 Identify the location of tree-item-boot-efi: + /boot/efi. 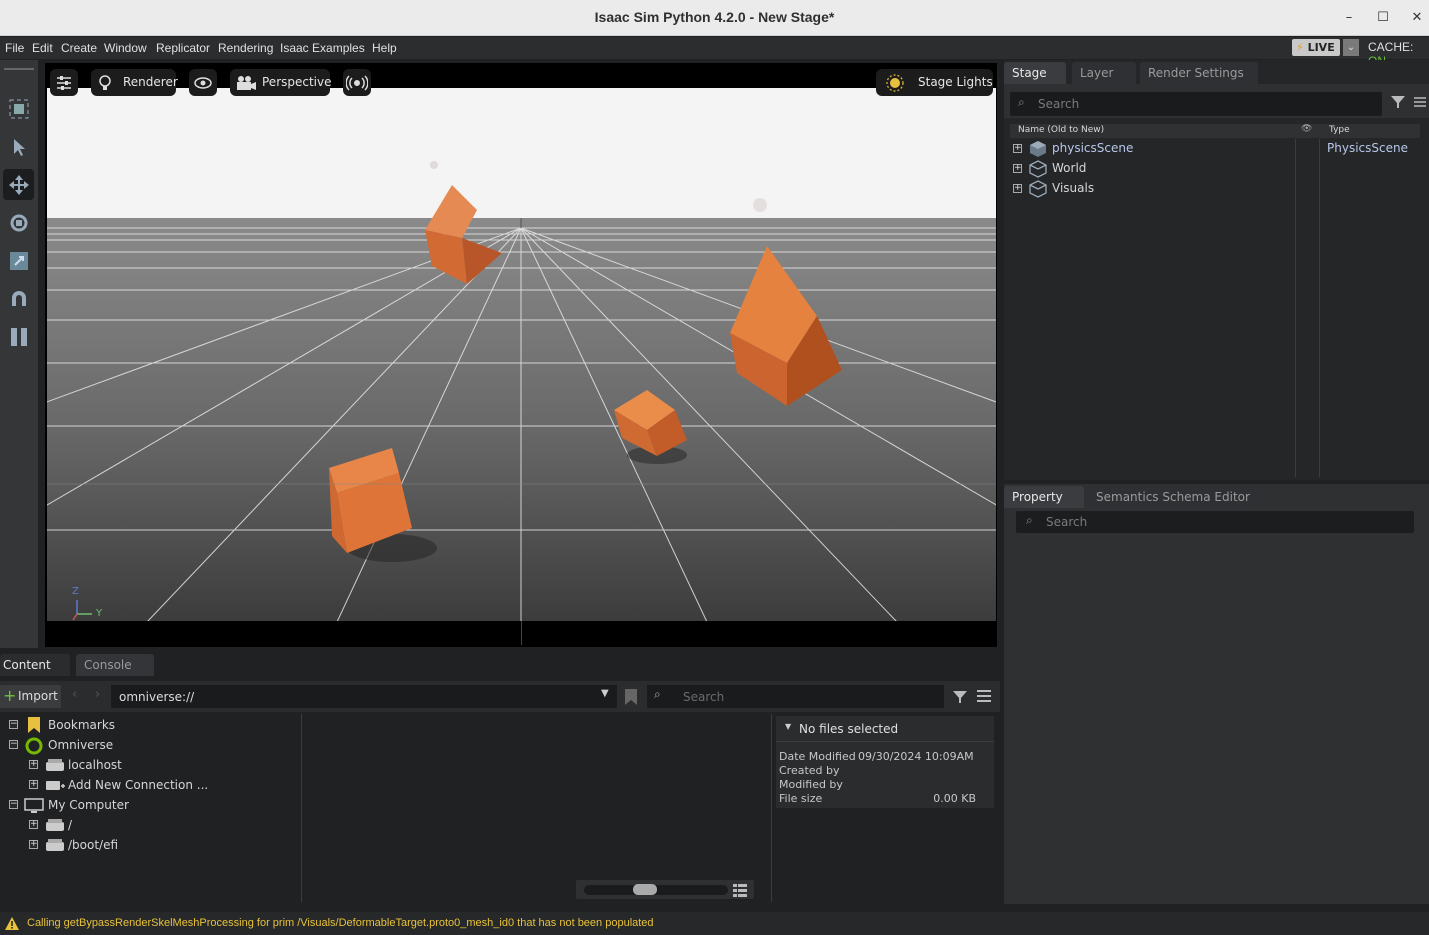
(163, 845).